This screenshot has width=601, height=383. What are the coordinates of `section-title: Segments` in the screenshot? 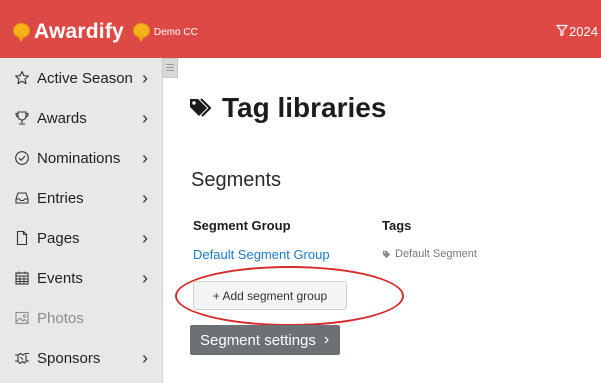 It's located at (236, 180).